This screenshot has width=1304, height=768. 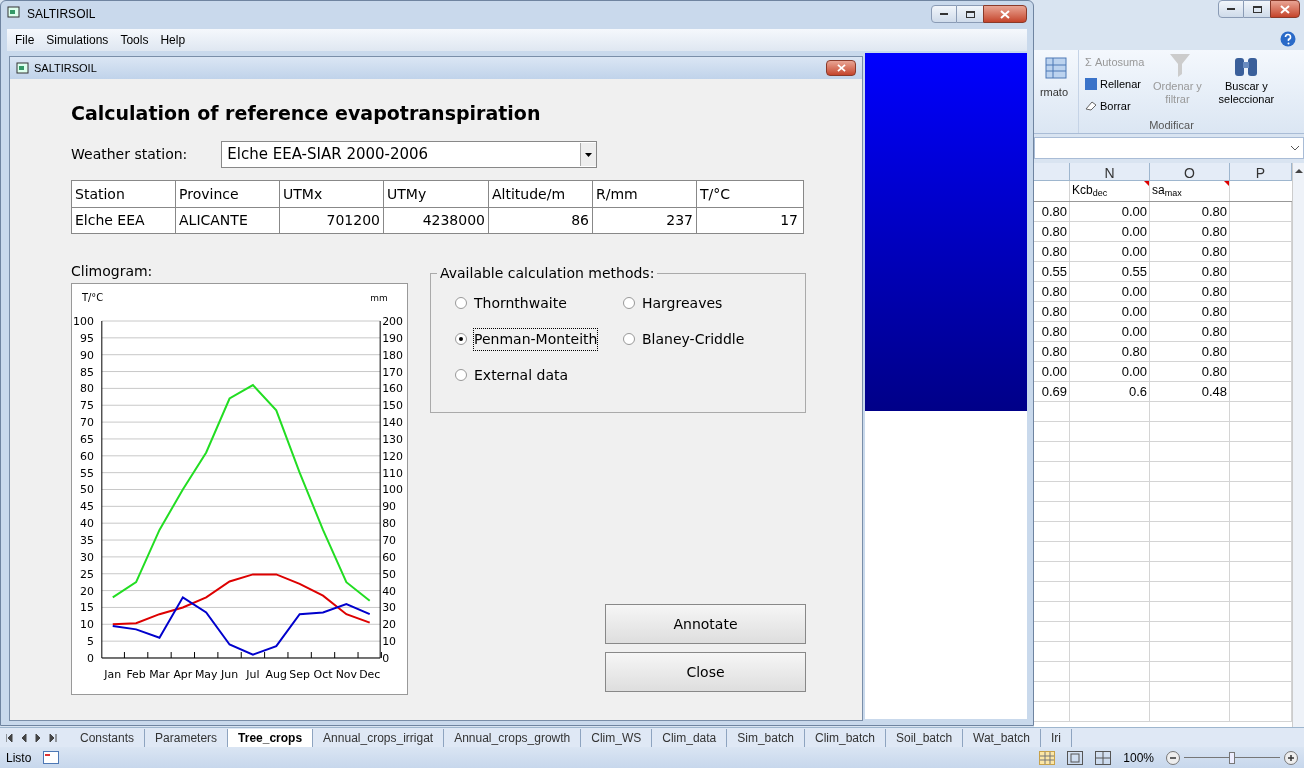 What do you see at coordinates (113, 674) in the screenshot?
I see `month-label: Jan` at bounding box center [113, 674].